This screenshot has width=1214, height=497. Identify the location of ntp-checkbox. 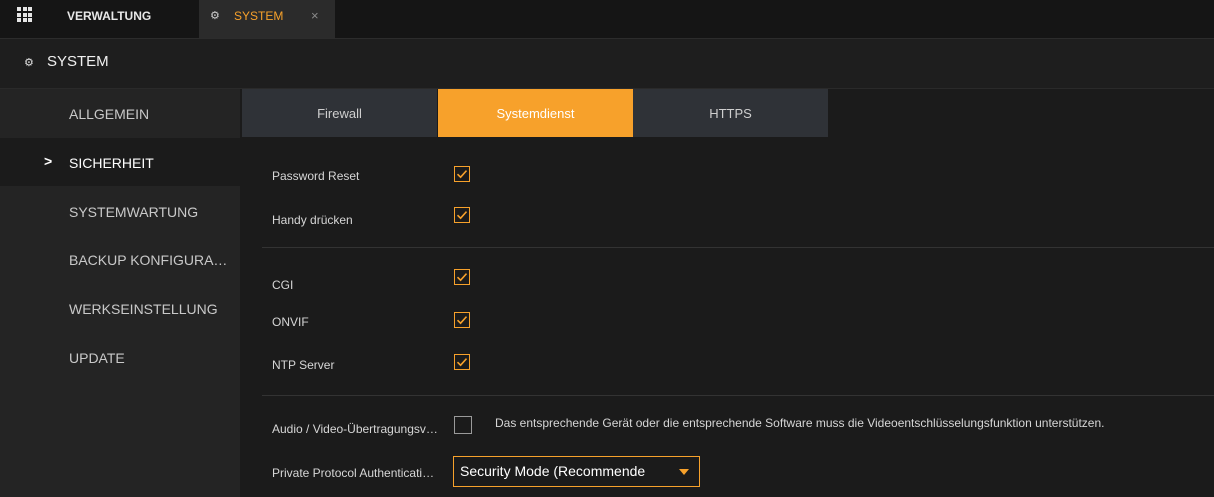
(462, 362).